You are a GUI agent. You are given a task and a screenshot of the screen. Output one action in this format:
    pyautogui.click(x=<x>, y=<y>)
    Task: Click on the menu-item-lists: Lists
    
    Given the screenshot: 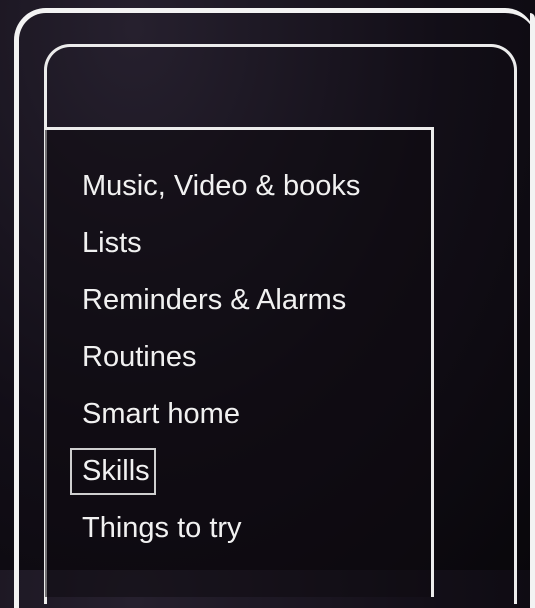 What is the action you would take?
    pyautogui.click(x=218, y=248)
    